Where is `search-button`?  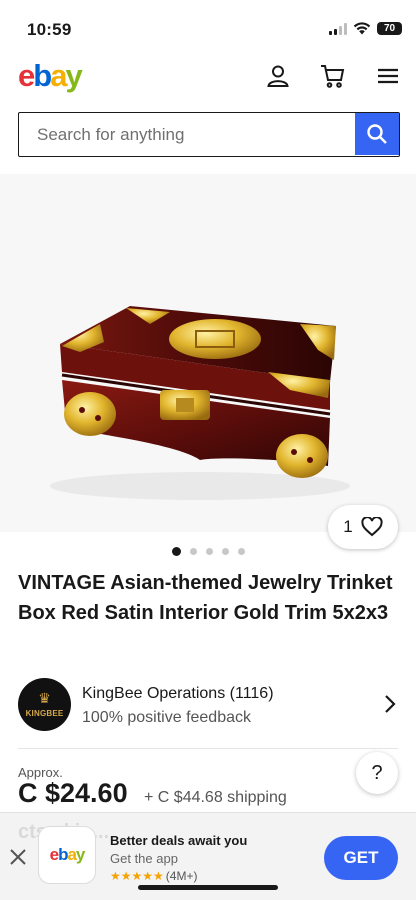
search-button is located at coordinates (377, 134).